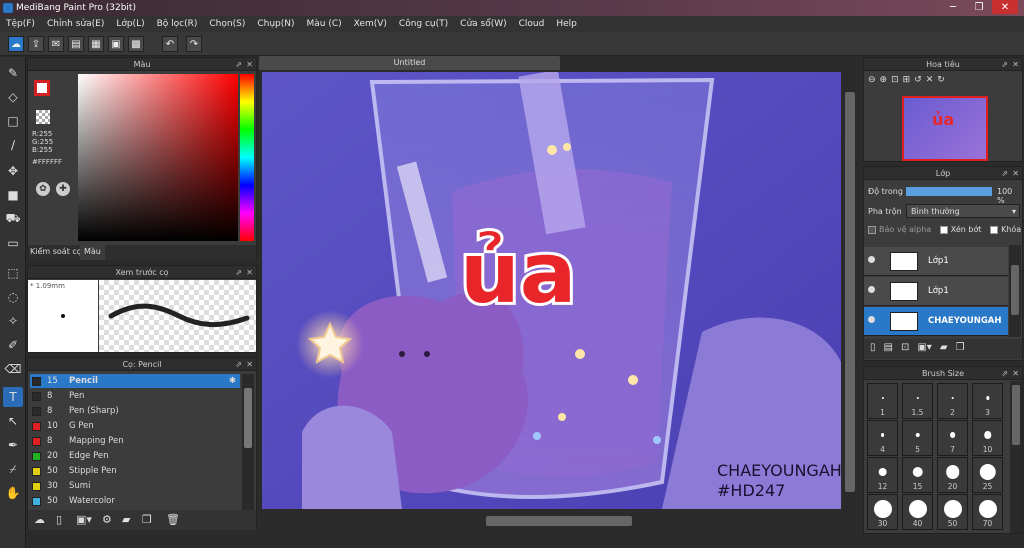 The width and height of the screenshot is (1024, 548). What do you see at coordinates (949, 191) in the screenshot?
I see `opacity-slider` at bounding box center [949, 191].